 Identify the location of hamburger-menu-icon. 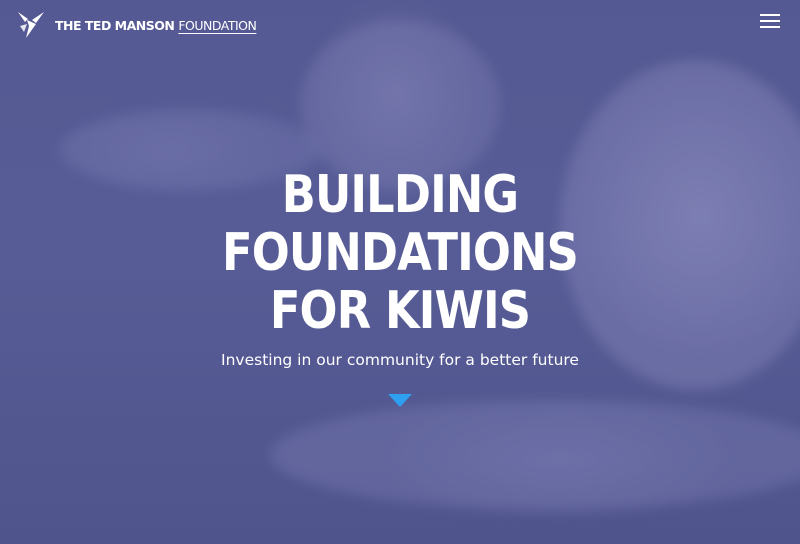
(770, 22).